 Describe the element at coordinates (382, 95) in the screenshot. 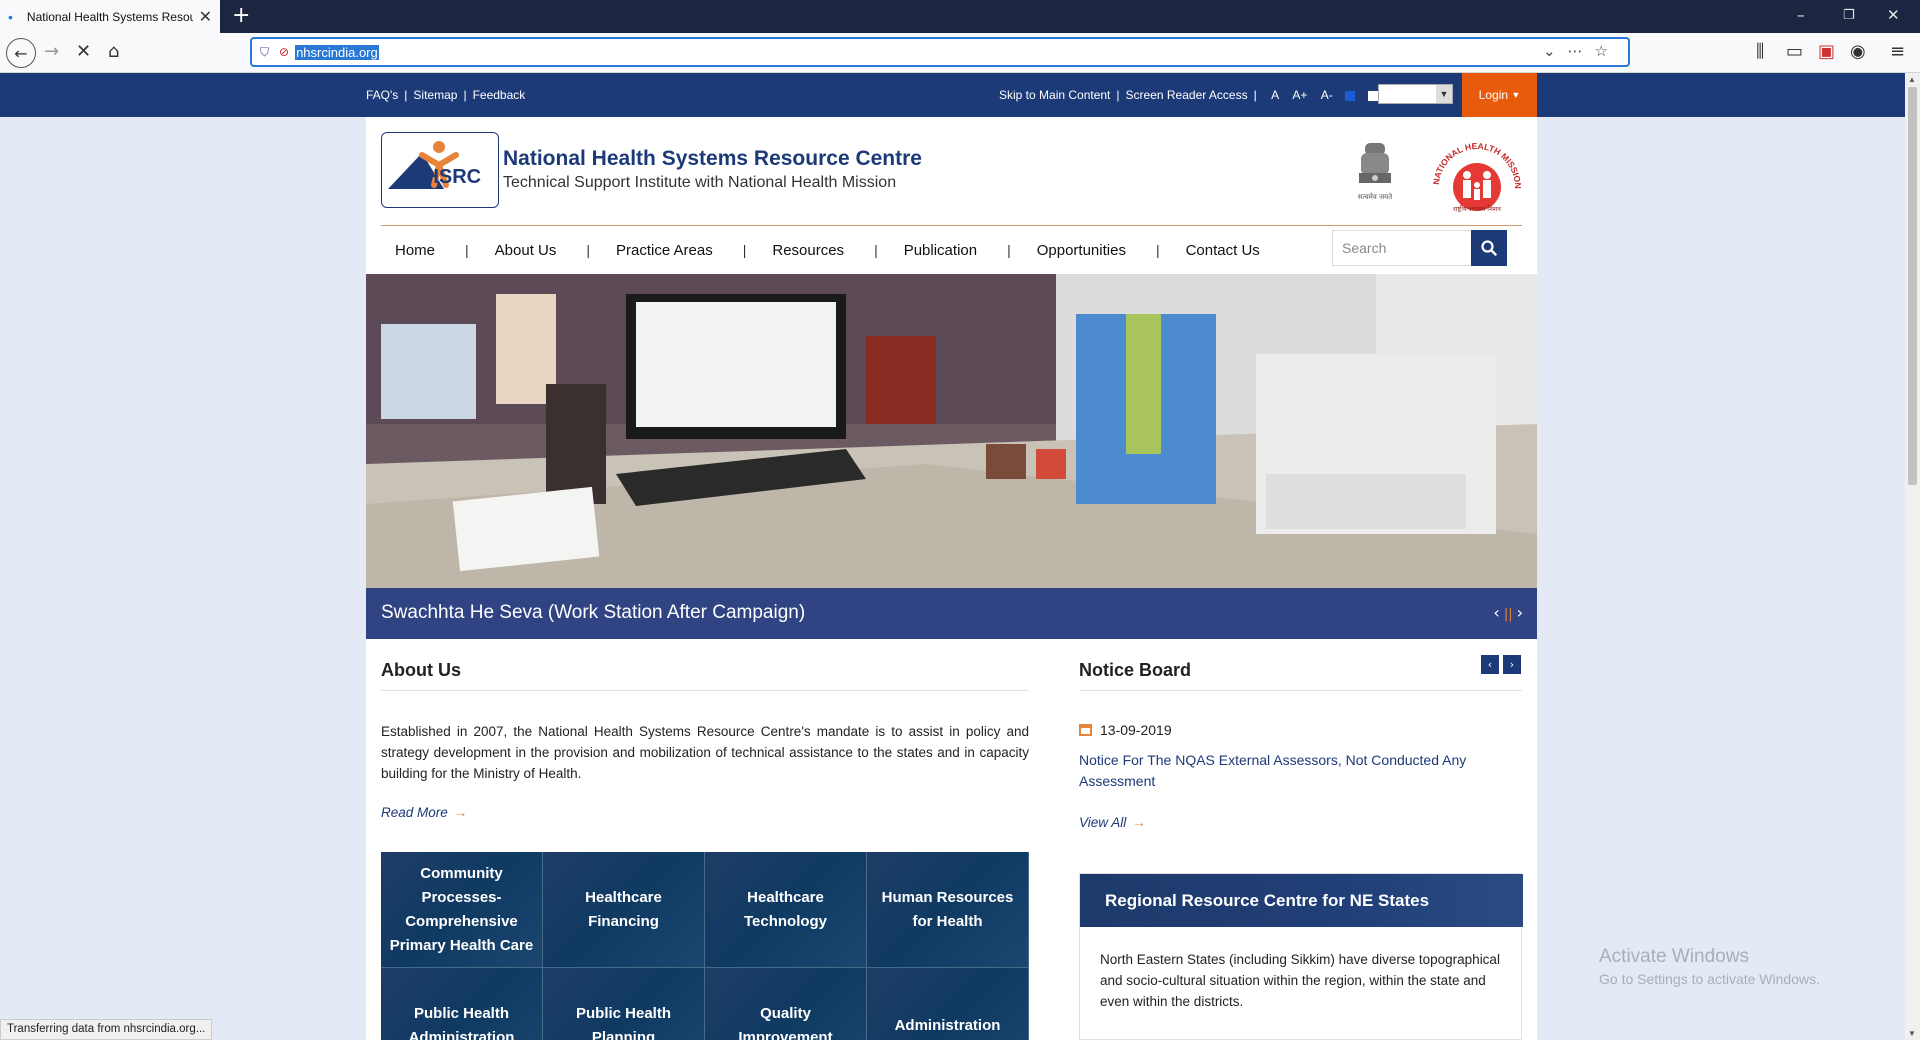

I see `faq-link: FAQ's` at that location.